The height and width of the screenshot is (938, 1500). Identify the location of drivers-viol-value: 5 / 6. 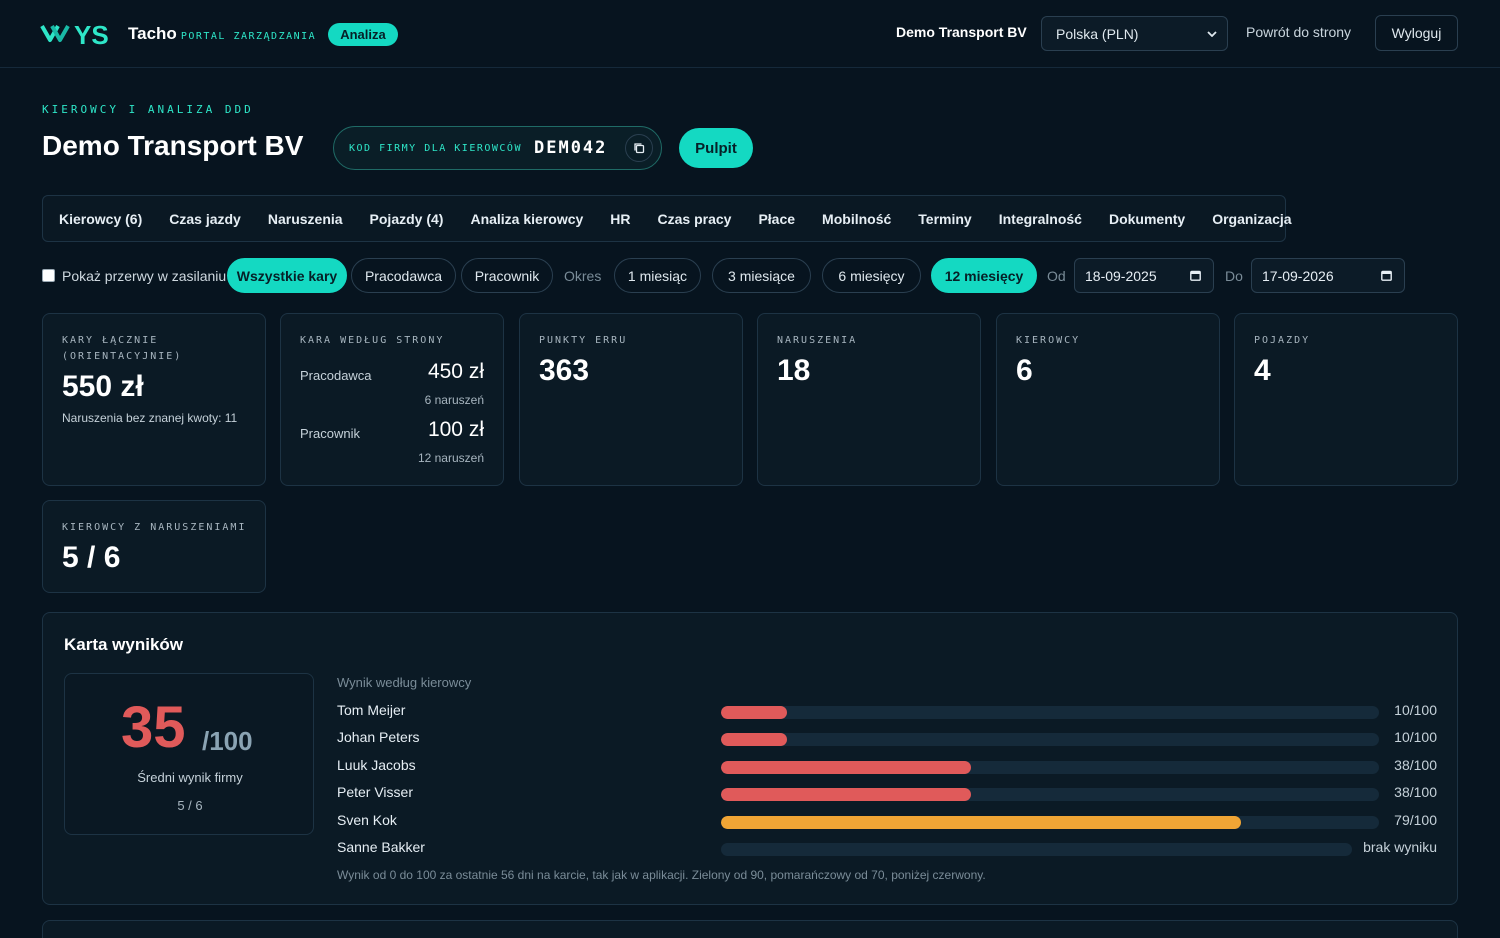
(91, 557).